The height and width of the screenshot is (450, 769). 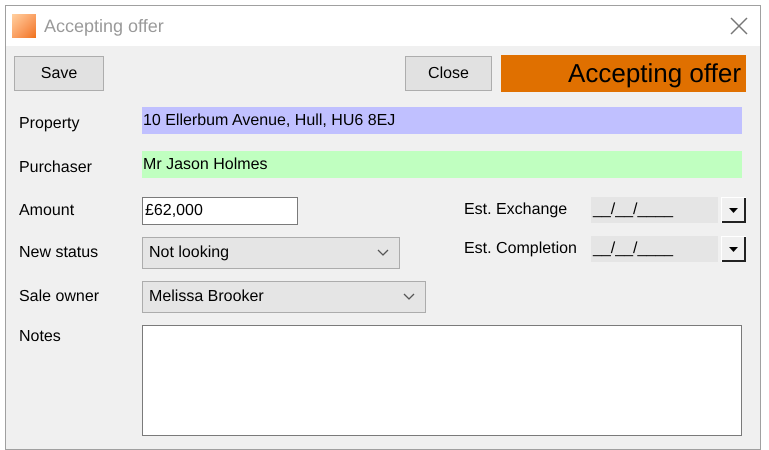 What do you see at coordinates (448, 73) in the screenshot?
I see `close-button: Close` at bounding box center [448, 73].